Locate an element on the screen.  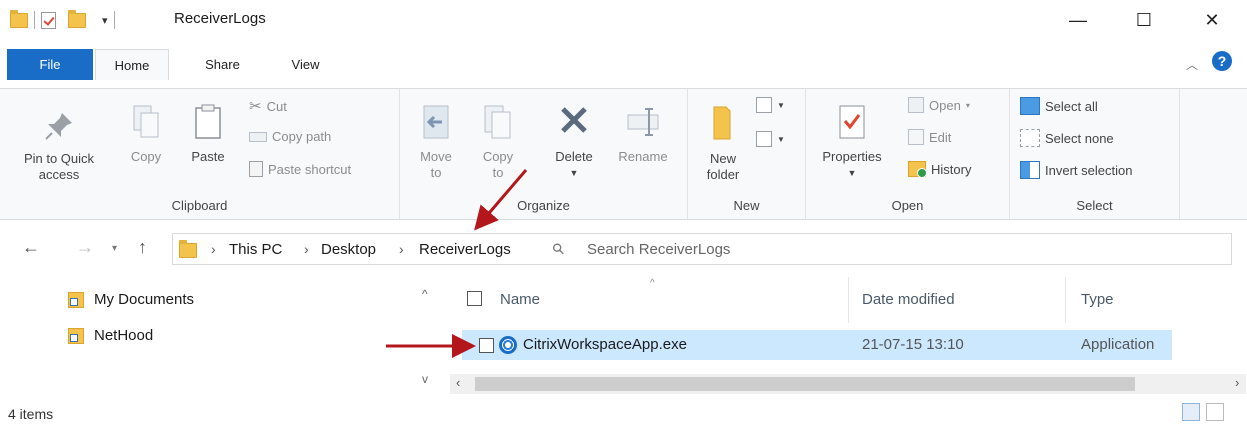
nav-item-label: NetHood is located at coordinates (124, 335).